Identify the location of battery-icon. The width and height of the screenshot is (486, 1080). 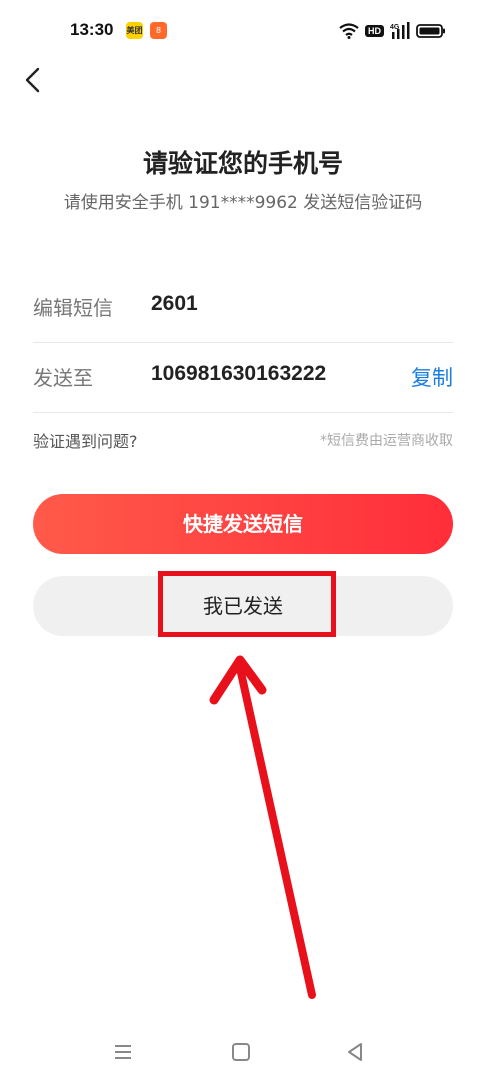
(430, 31).